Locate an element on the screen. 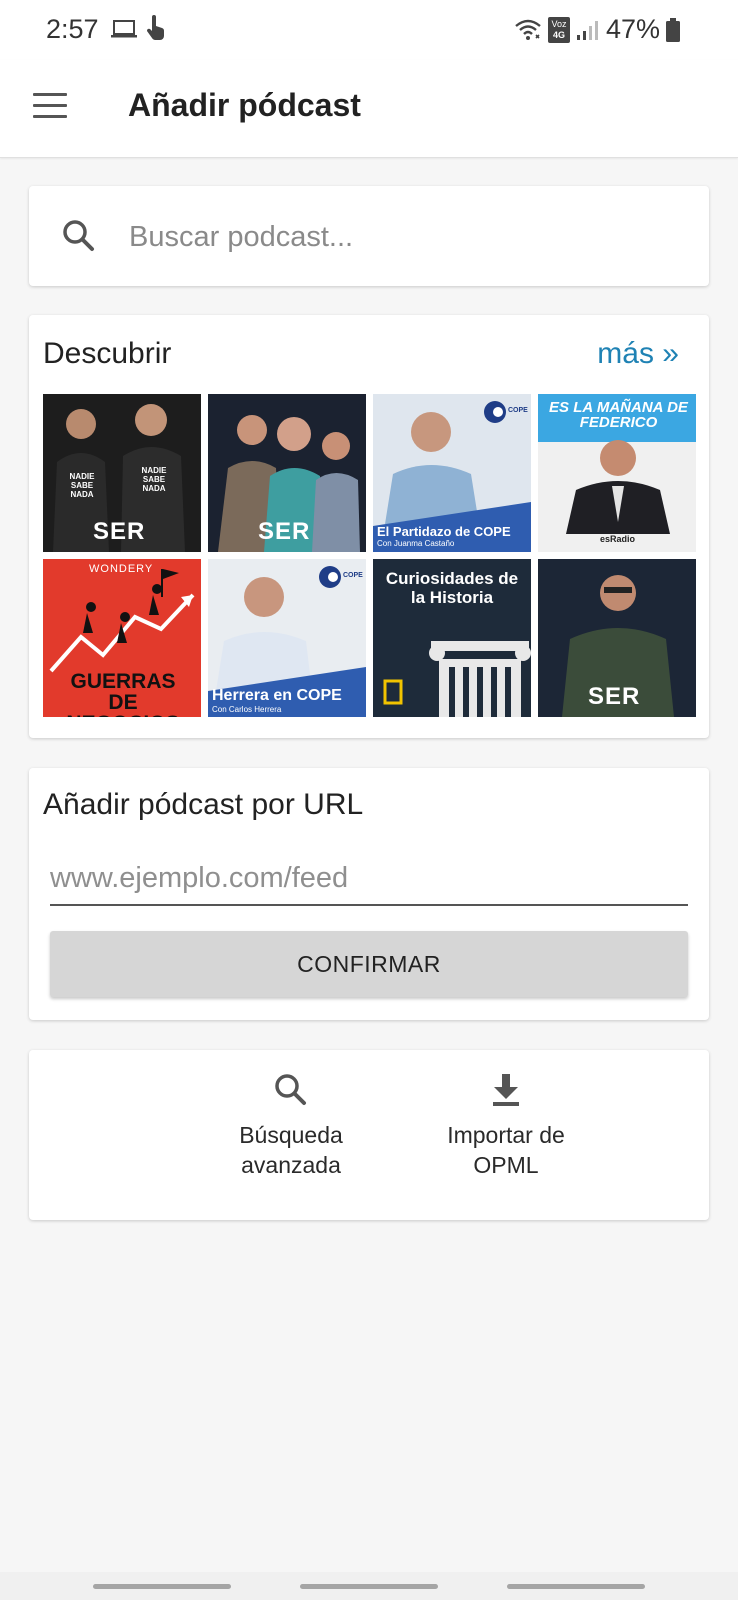  podcast-cover-guerras-de-negocios: WONDERY GUERRAS DE NEGOCIOS is located at coordinates (122, 638).